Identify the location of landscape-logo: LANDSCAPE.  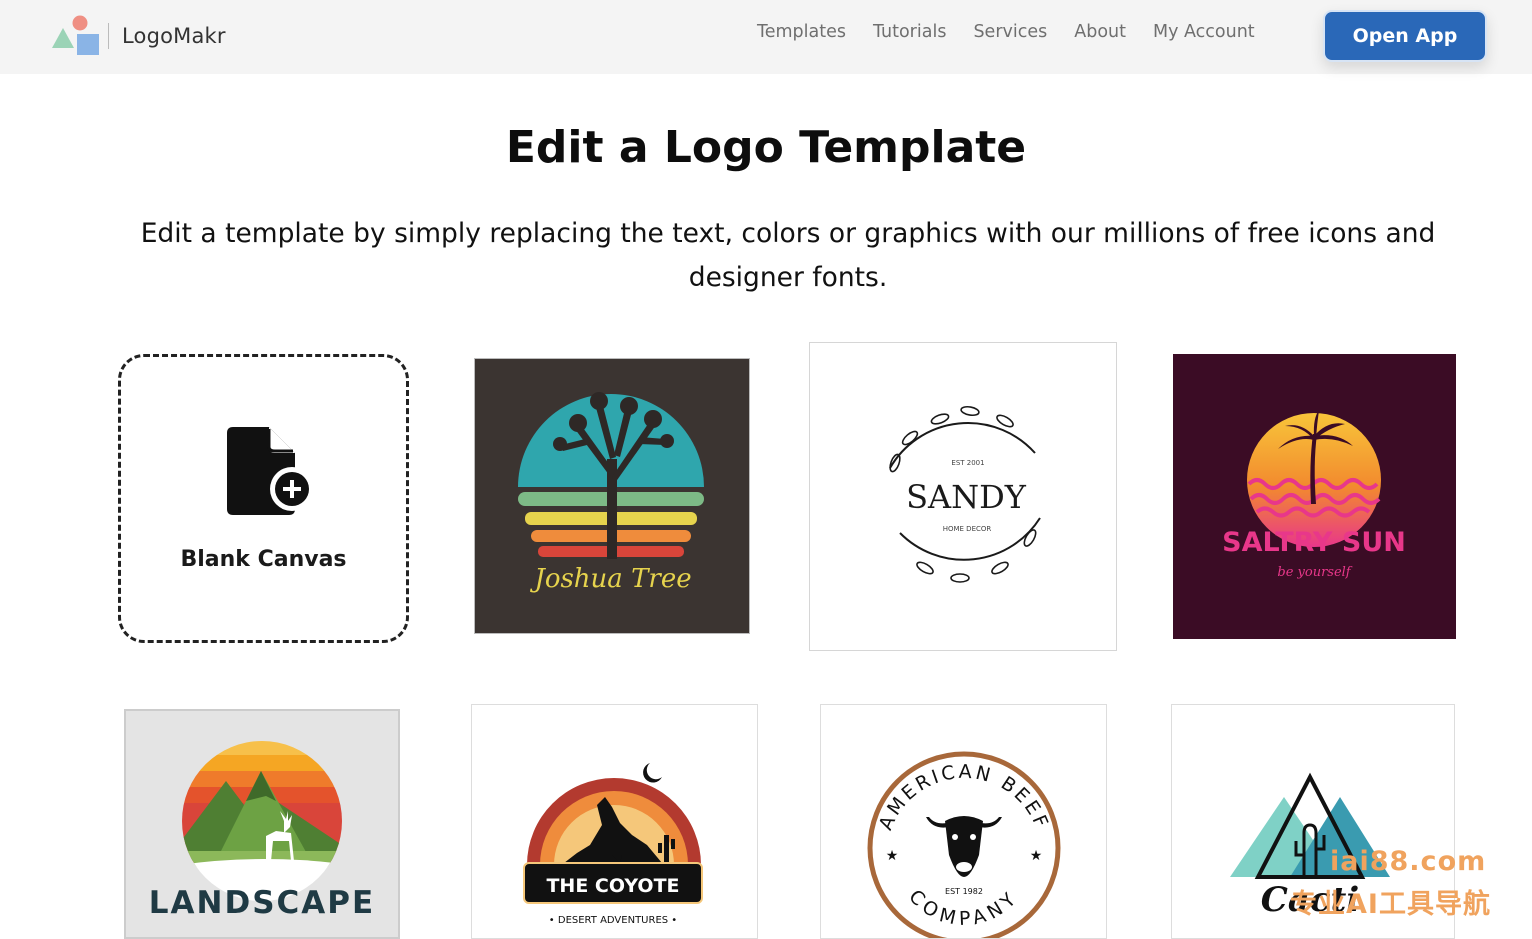
(262, 831).